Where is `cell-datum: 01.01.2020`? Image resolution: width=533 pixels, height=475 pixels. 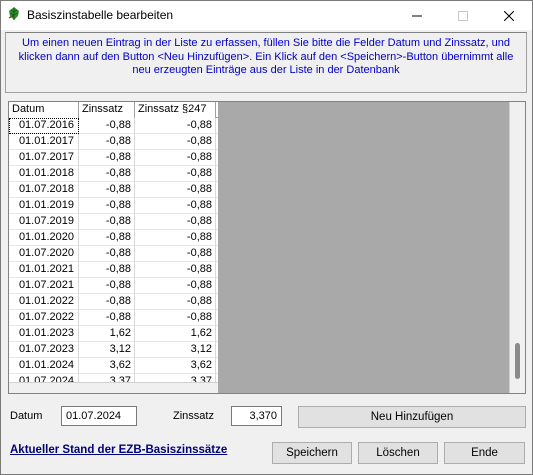
cell-datum: 01.01.2020 is located at coordinates (44, 238).